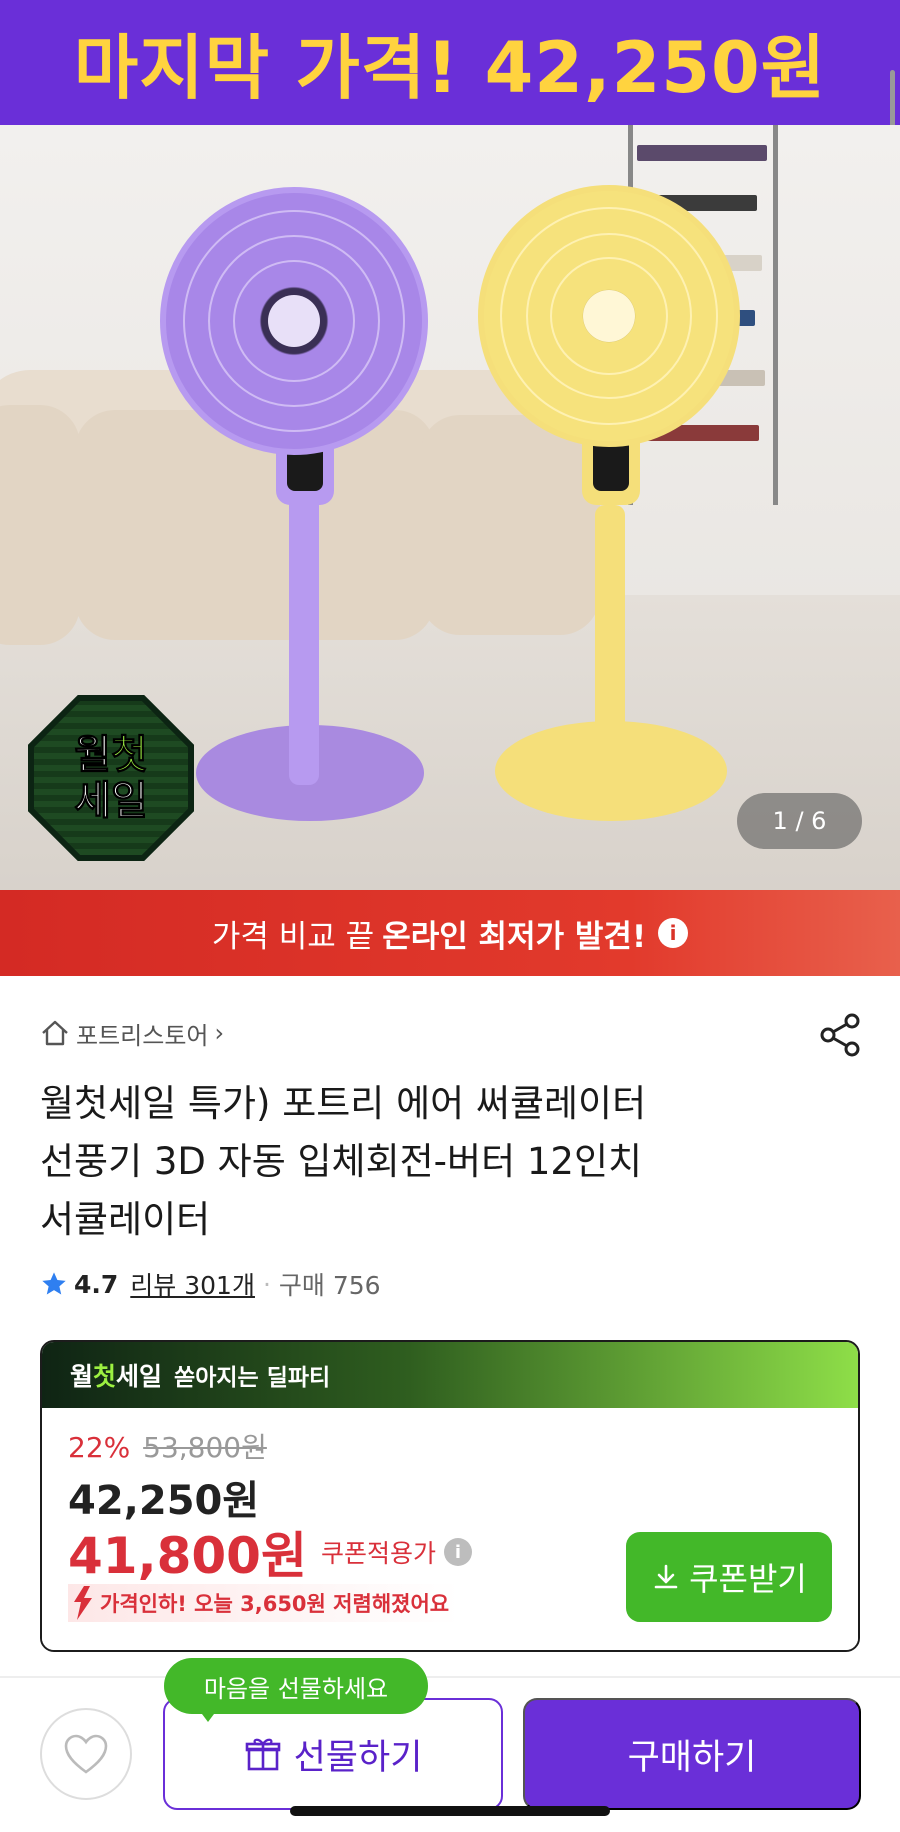  I want to click on heart-icon, so click(86, 1754).